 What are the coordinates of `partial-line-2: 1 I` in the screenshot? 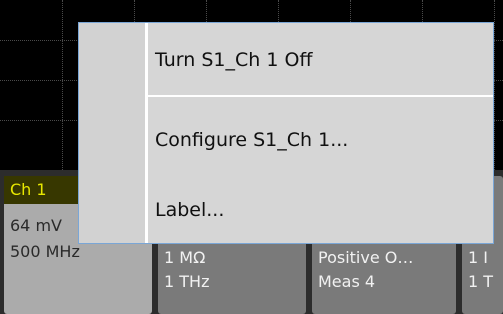 It's located at (478, 257).